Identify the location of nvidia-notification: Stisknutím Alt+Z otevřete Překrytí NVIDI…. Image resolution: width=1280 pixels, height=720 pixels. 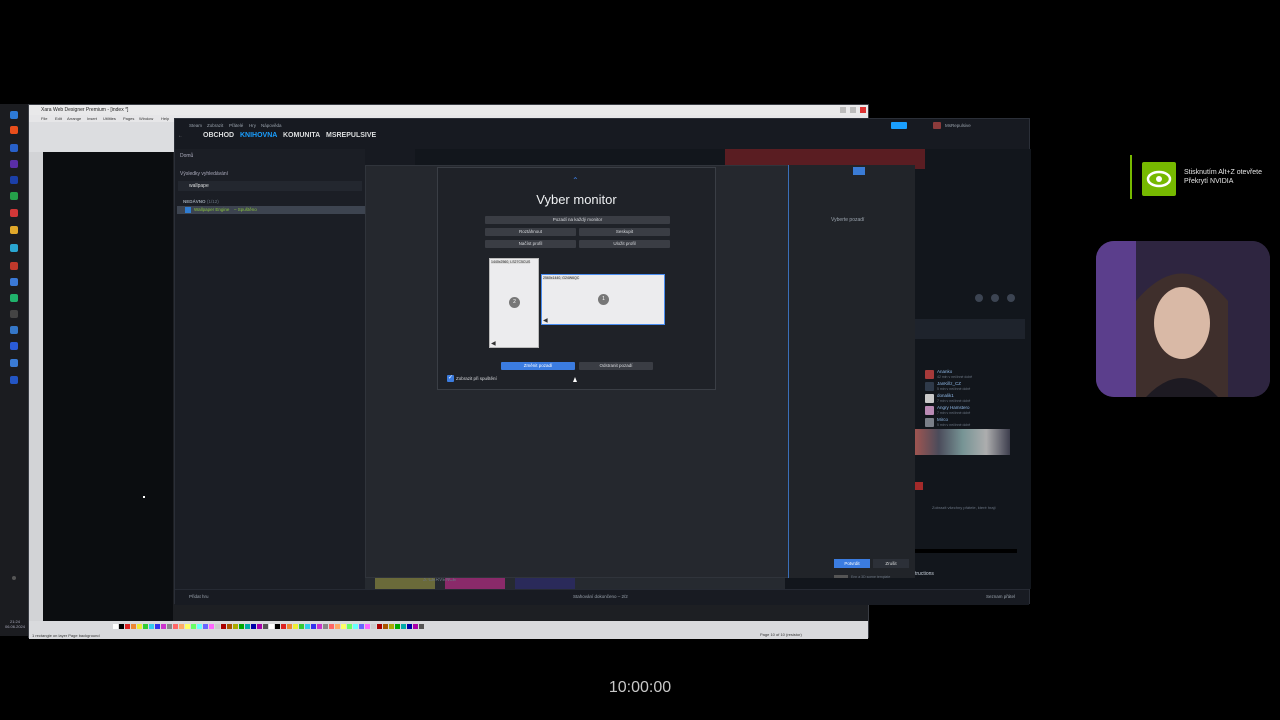
(1204, 177).